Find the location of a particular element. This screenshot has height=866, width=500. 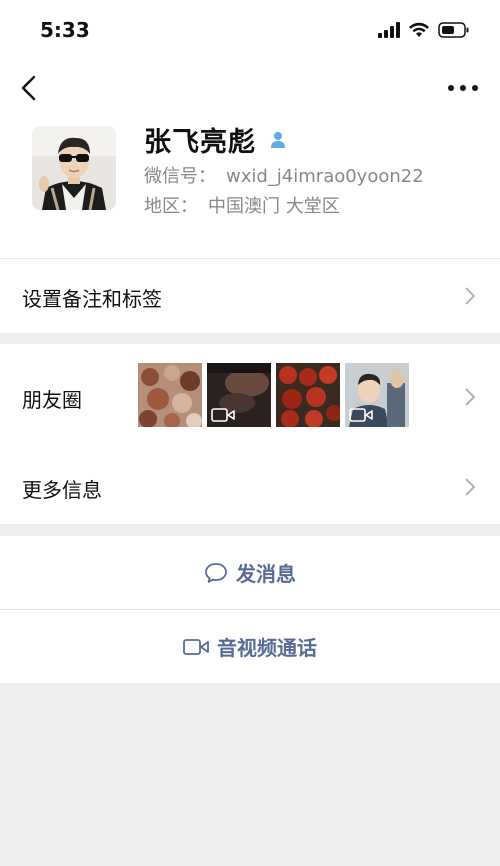

status-bar: 5:33 is located at coordinates (250, 31).